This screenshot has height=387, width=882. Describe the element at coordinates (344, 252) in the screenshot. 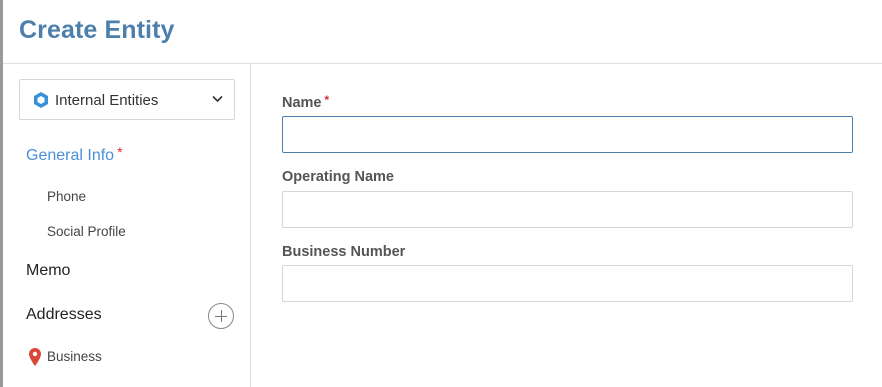

I see `business-number-label: Business Number` at that location.